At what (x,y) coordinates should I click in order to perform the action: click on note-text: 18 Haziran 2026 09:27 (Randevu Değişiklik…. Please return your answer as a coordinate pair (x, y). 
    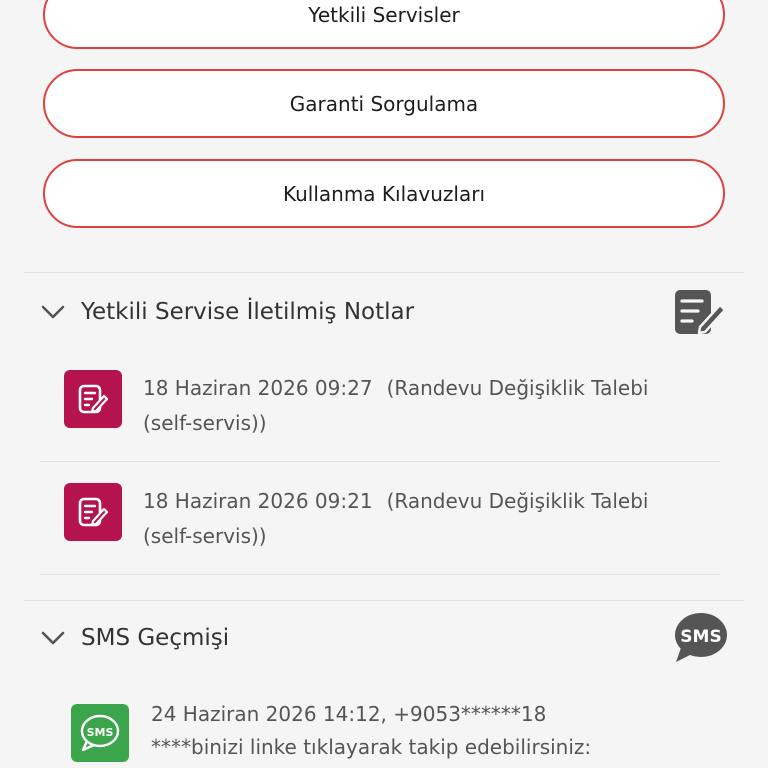
    Looking at the image, I should click on (423, 406).